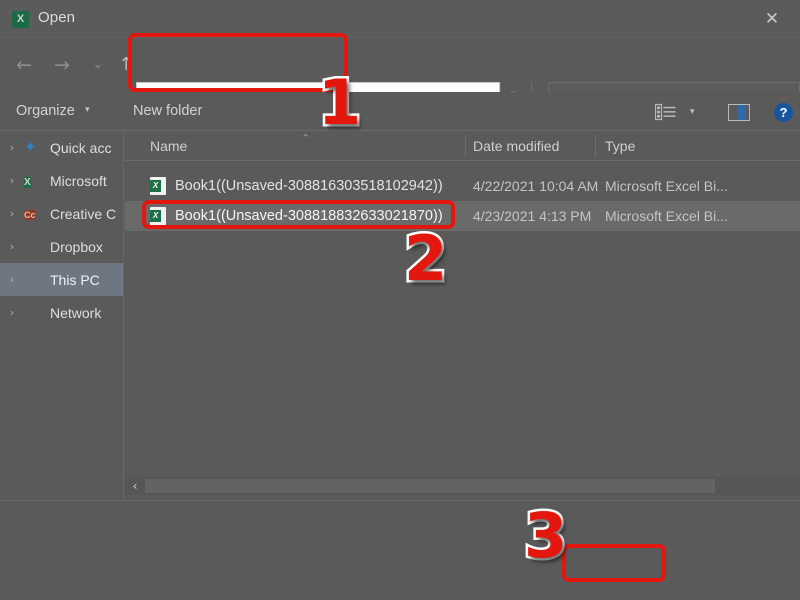 This screenshot has height=600, width=800. I want to click on annotation-marker-2: 2, so click(425, 258).